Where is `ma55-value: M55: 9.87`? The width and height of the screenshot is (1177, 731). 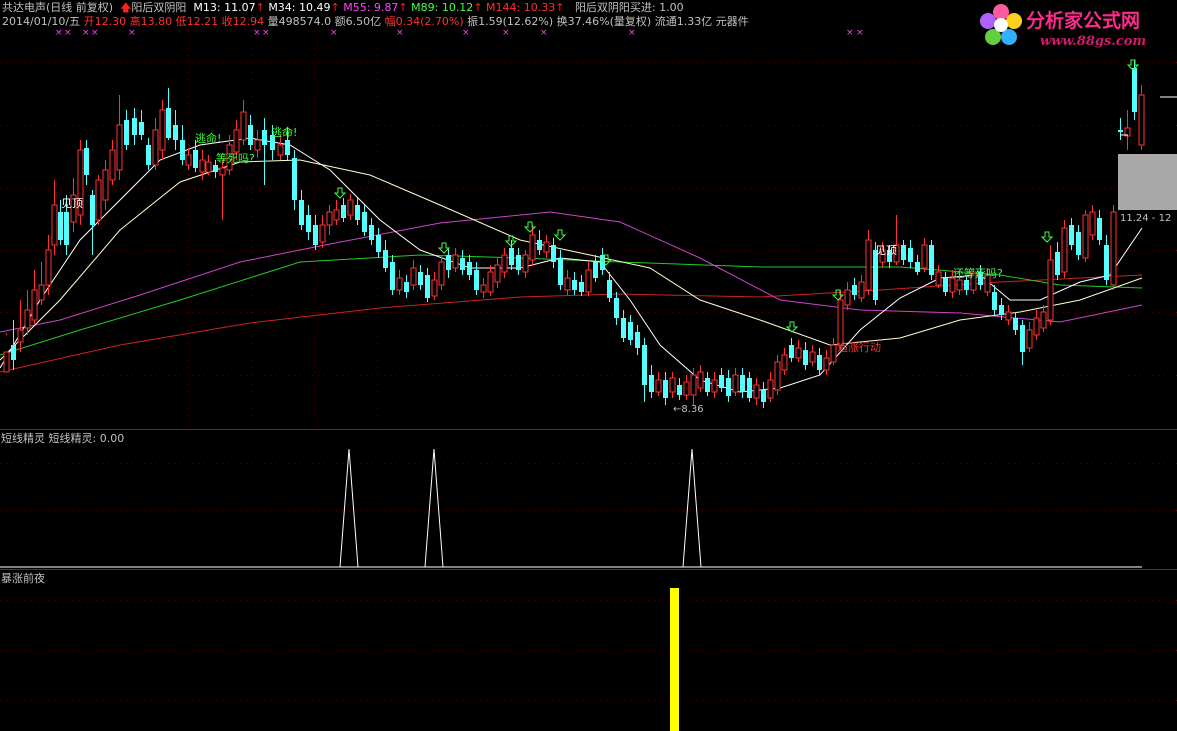 ma55-value: M55: 9.87 is located at coordinates (371, 7).